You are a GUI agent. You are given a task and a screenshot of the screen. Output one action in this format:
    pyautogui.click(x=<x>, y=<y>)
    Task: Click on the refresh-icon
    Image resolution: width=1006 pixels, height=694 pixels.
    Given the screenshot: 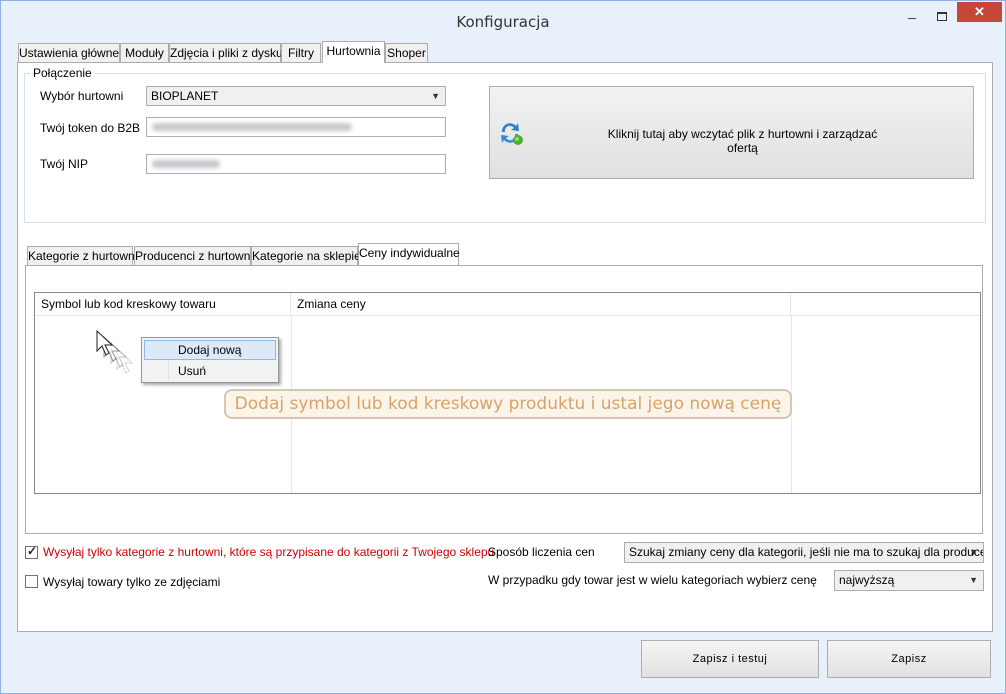 What is the action you would take?
    pyautogui.click(x=512, y=134)
    